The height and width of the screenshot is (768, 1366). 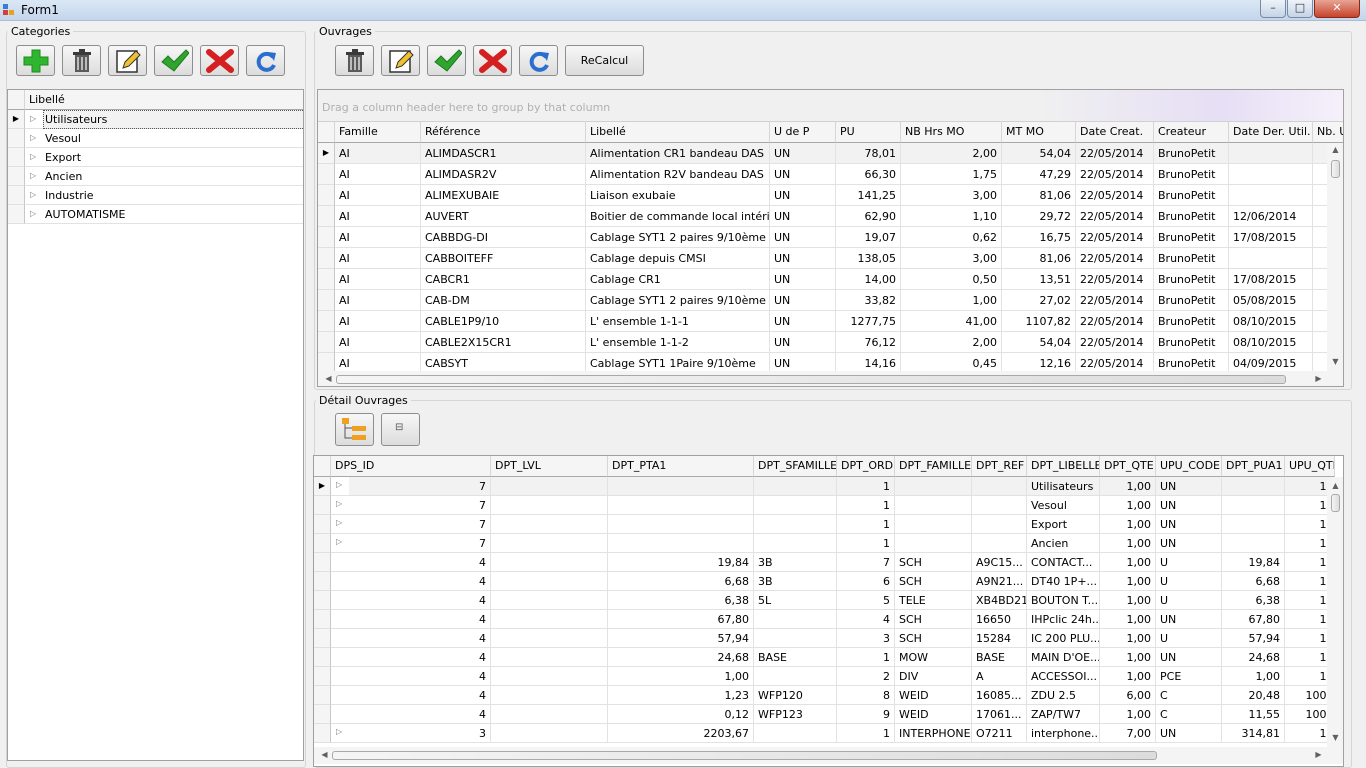 I want to click on detail-vscroll: ▲ ▼, so click(x=1335, y=612).